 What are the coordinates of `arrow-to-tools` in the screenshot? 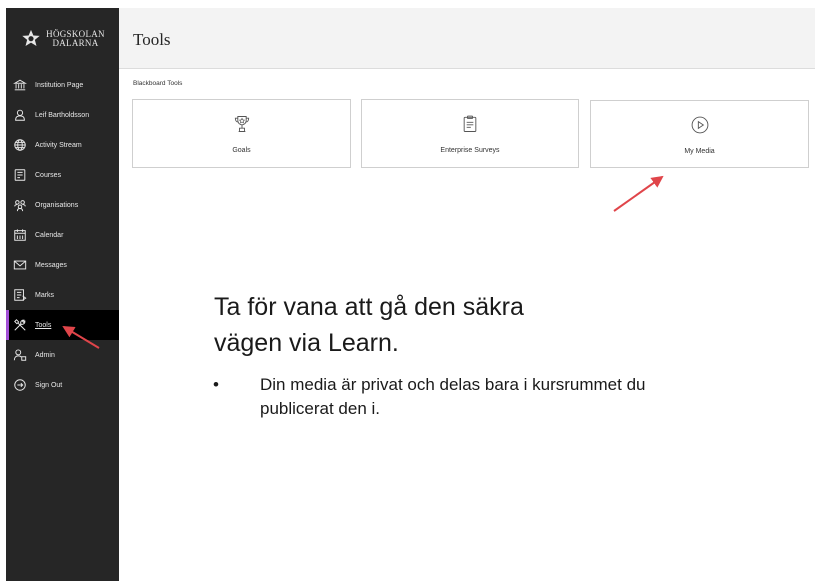 It's located at (81, 337).